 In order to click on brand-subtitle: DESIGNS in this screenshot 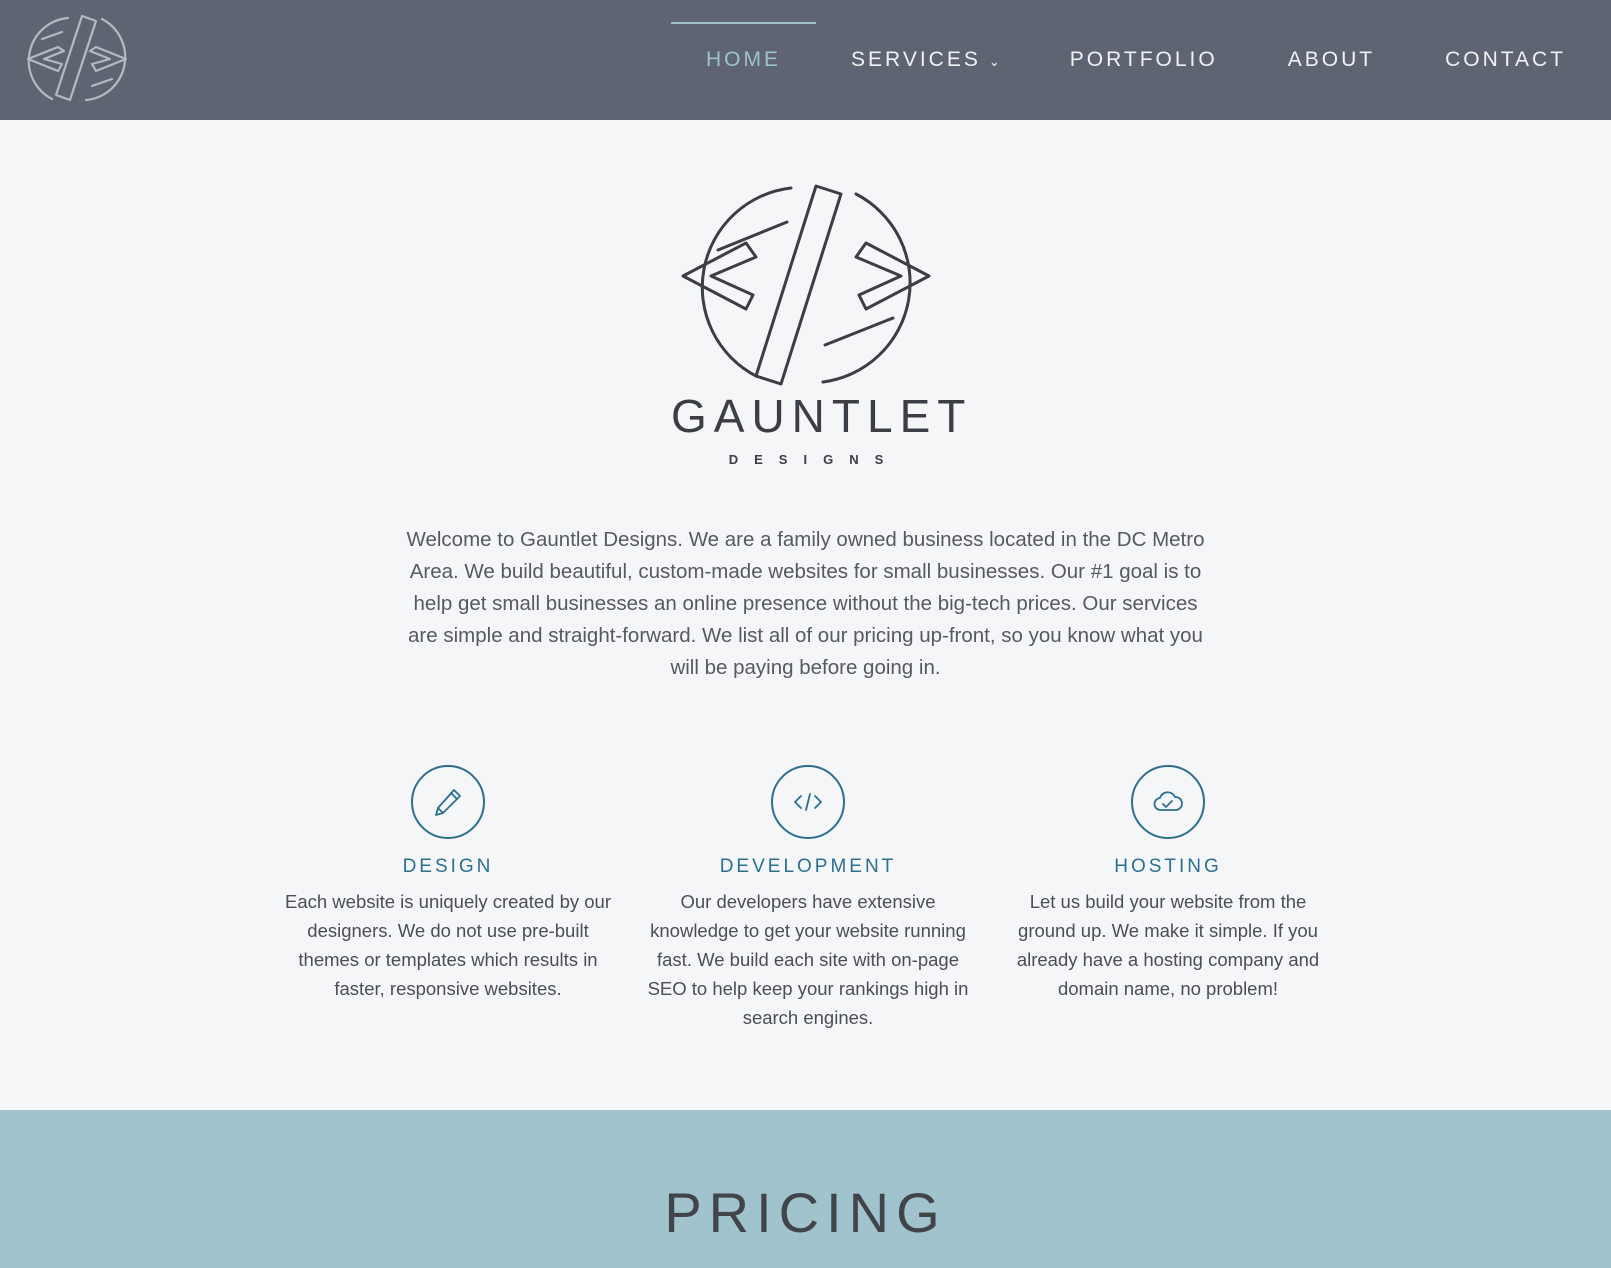, I will do `click(814, 459)`.